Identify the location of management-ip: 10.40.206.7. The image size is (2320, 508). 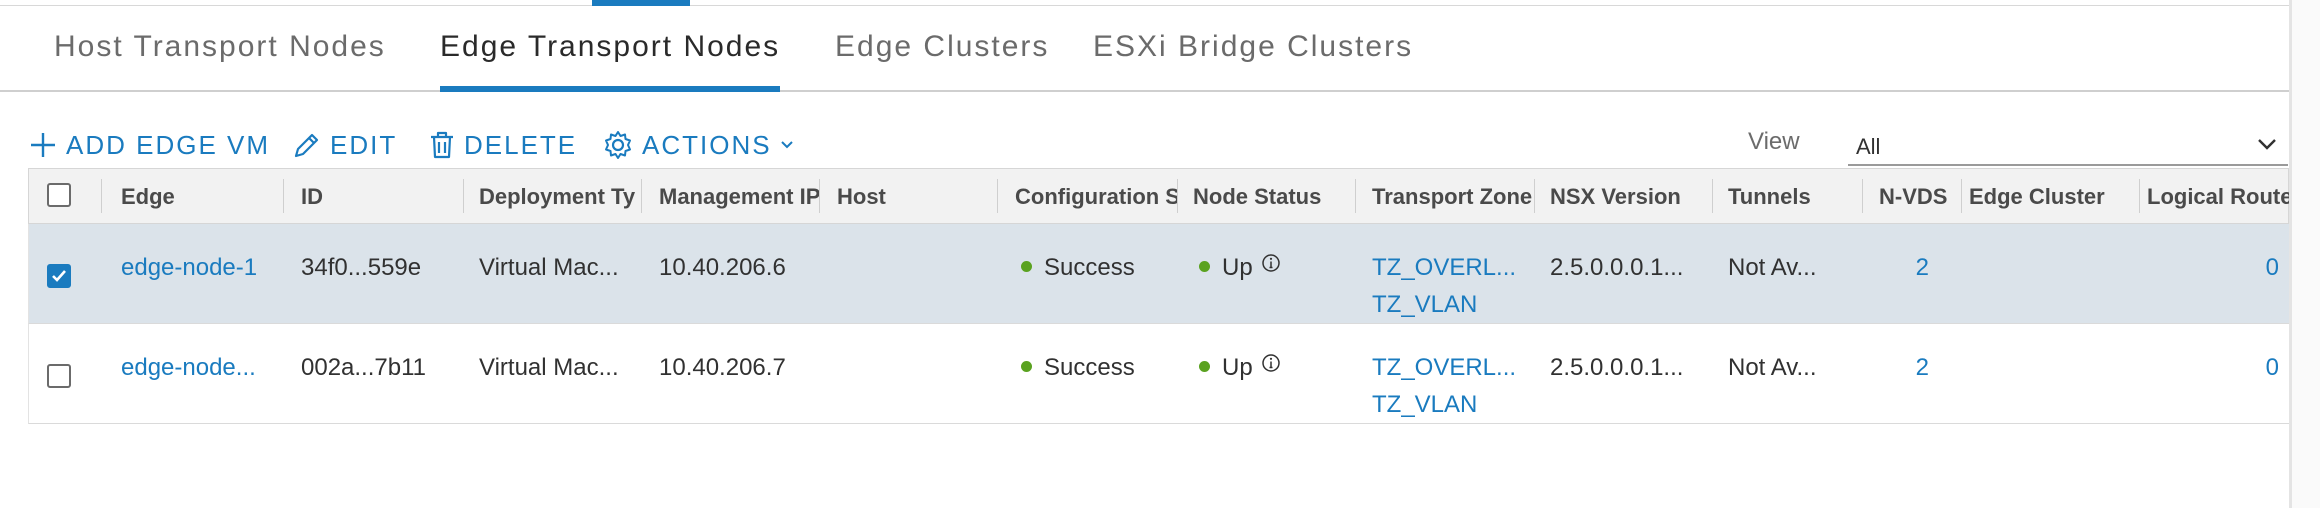
(722, 367).